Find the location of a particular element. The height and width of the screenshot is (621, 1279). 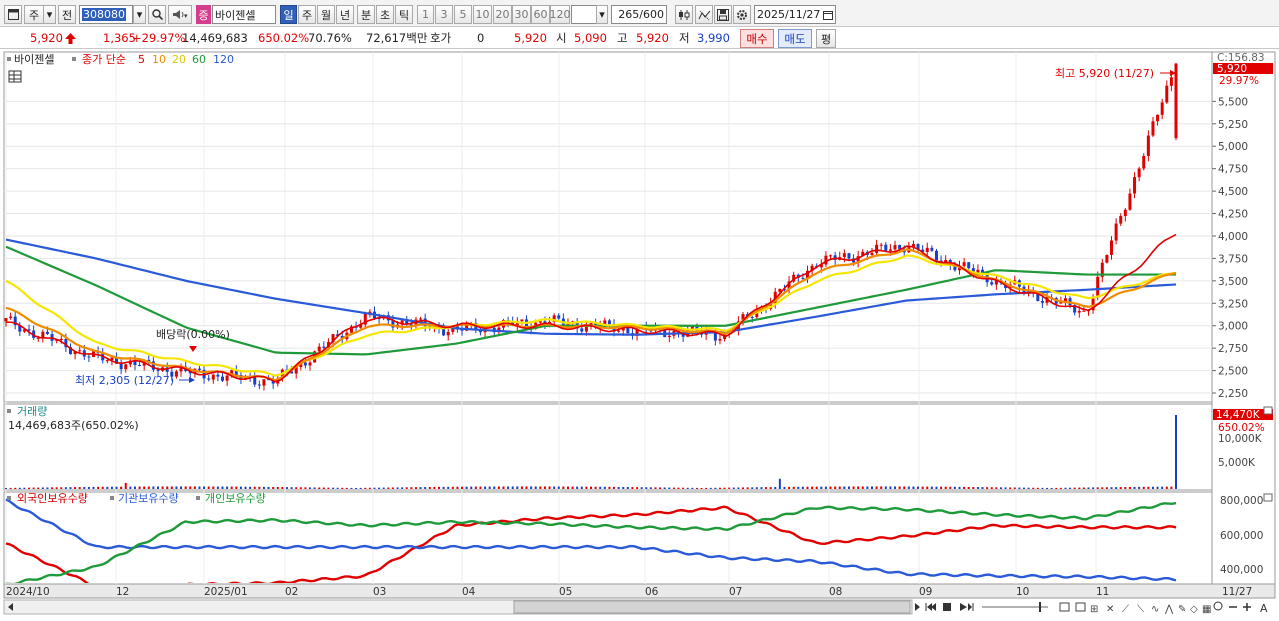

font-size-icon: A is located at coordinates (1264, 608).